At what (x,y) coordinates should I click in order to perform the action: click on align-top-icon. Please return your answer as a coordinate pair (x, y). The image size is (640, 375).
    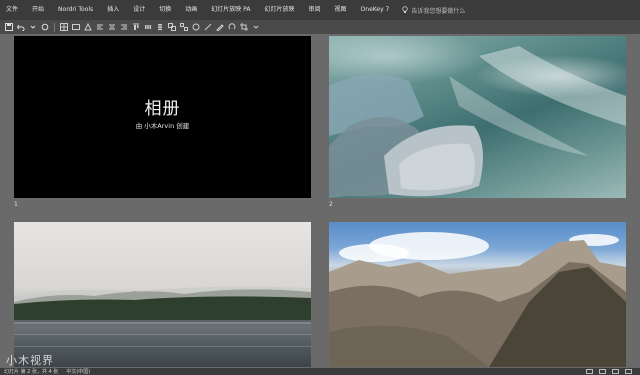
    Looking at the image, I should click on (136, 27).